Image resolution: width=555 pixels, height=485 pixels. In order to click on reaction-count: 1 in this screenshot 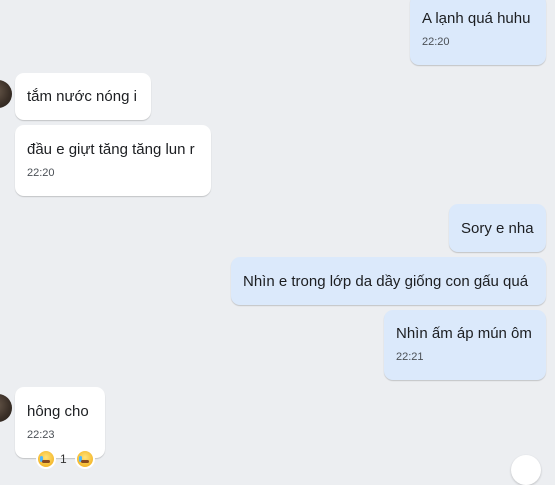, I will do `click(63, 459)`.